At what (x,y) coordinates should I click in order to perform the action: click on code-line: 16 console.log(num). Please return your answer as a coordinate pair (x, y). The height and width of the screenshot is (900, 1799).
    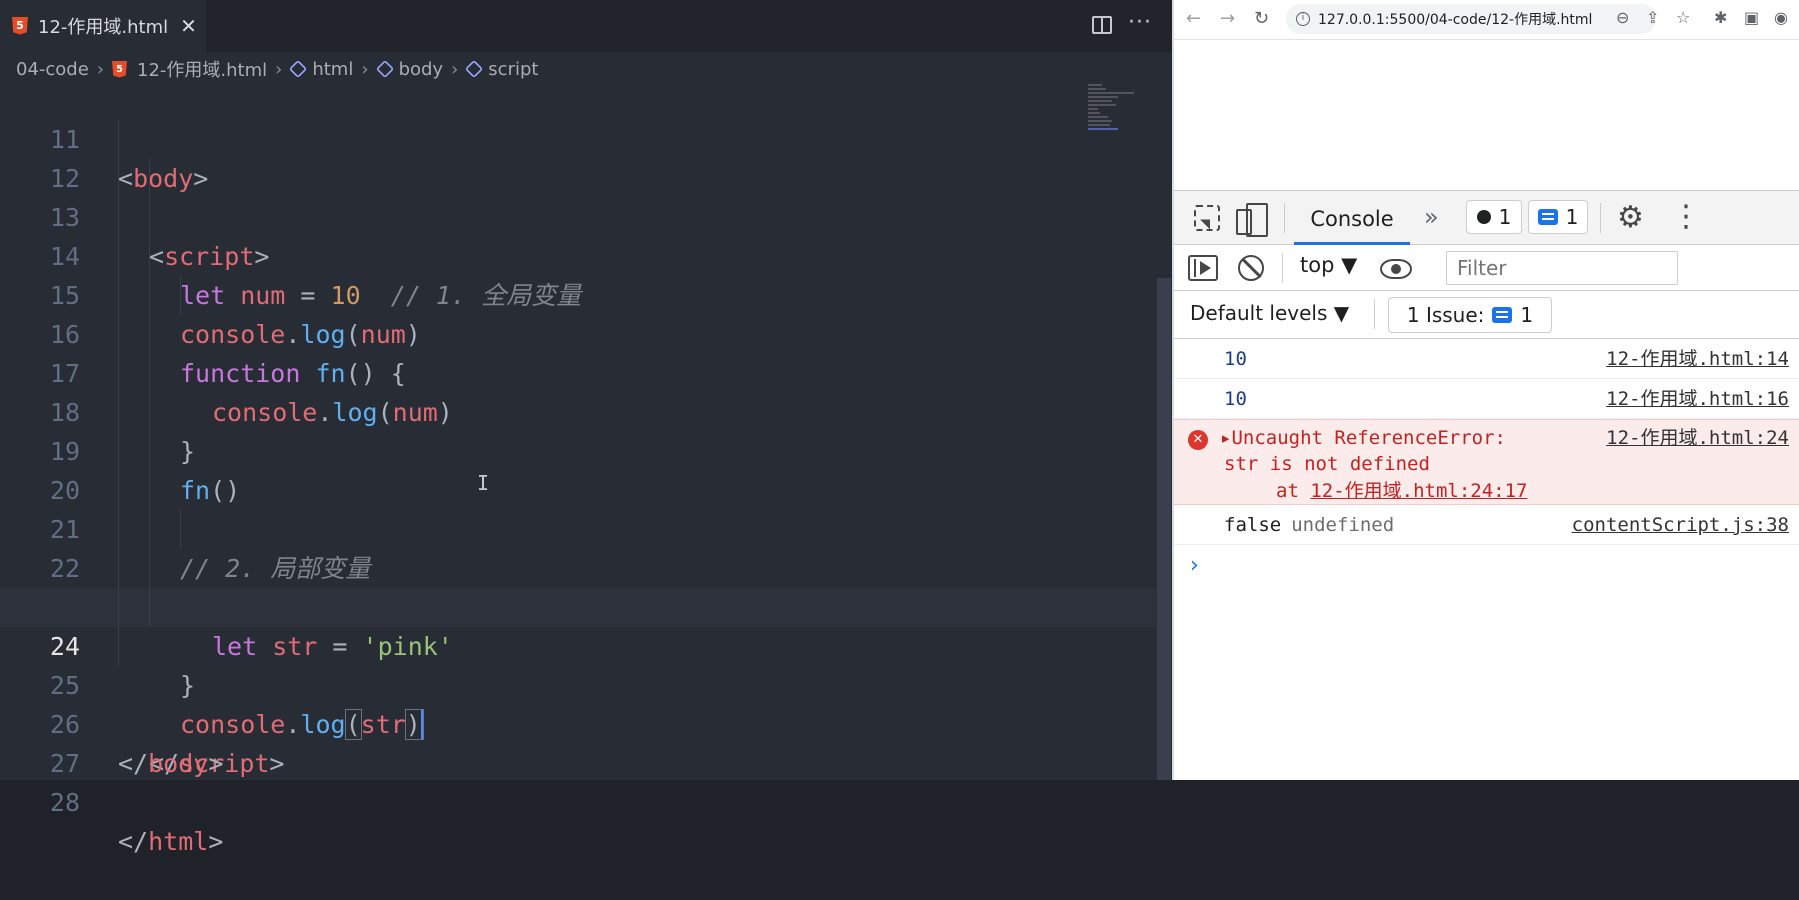
    Looking at the image, I should click on (580, 351).